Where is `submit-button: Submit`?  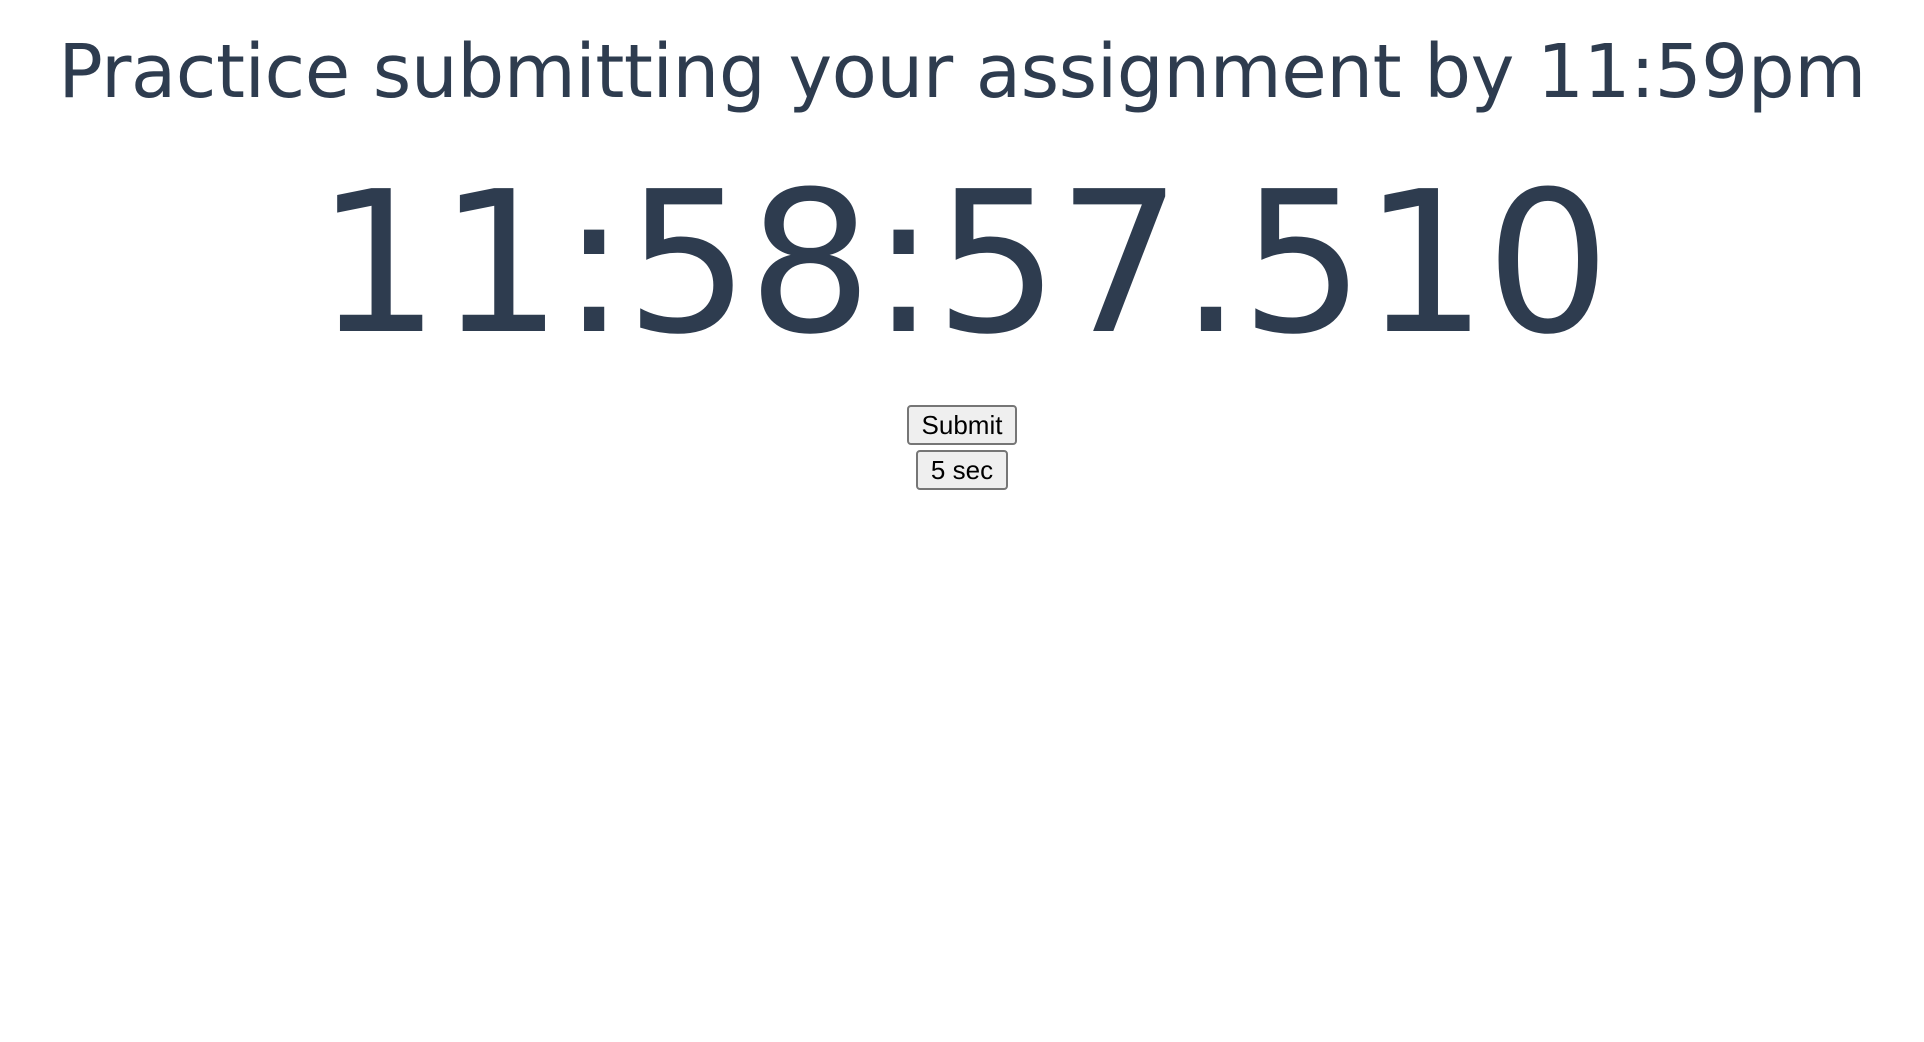
submit-button: Submit is located at coordinates (962, 425).